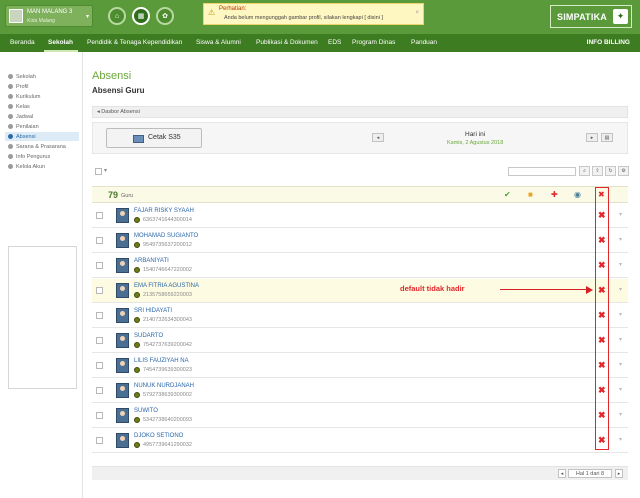 The height and width of the screenshot is (498, 640). What do you see at coordinates (530, 194) in the screenshot?
I see `leave-icon: ■` at bounding box center [530, 194].